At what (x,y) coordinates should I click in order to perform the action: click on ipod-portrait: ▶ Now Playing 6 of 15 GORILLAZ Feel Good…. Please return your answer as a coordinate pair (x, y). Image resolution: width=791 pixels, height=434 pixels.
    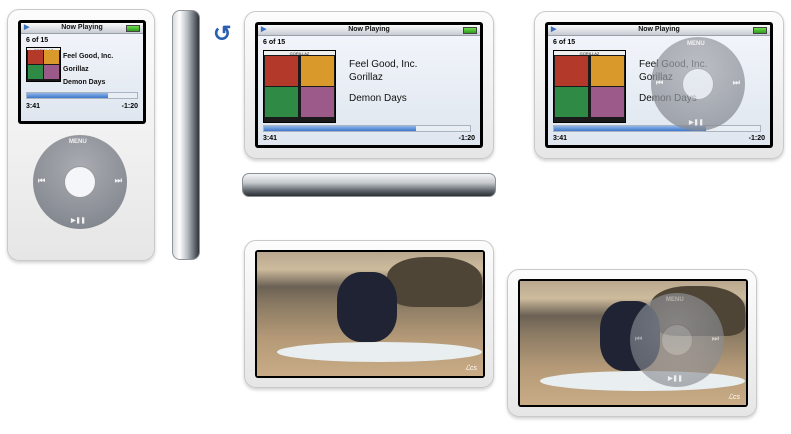
    Looking at the image, I should click on (81, 135).